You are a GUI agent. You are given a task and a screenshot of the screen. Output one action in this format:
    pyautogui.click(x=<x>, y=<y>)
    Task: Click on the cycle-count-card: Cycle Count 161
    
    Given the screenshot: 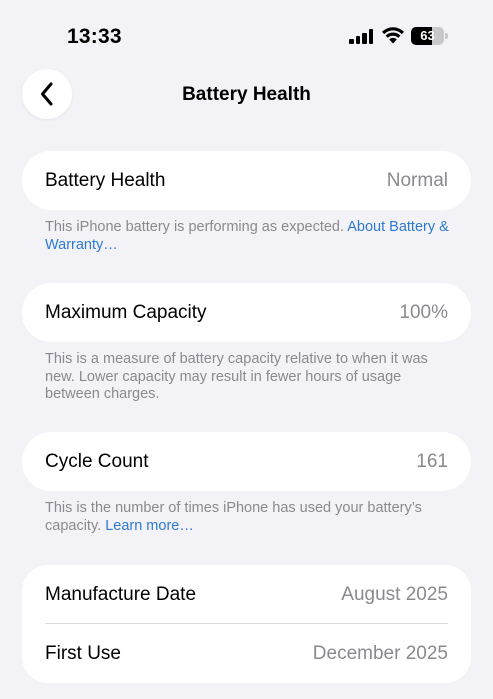 What is the action you would take?
    pyautogui.click(x=246, y=461)
    